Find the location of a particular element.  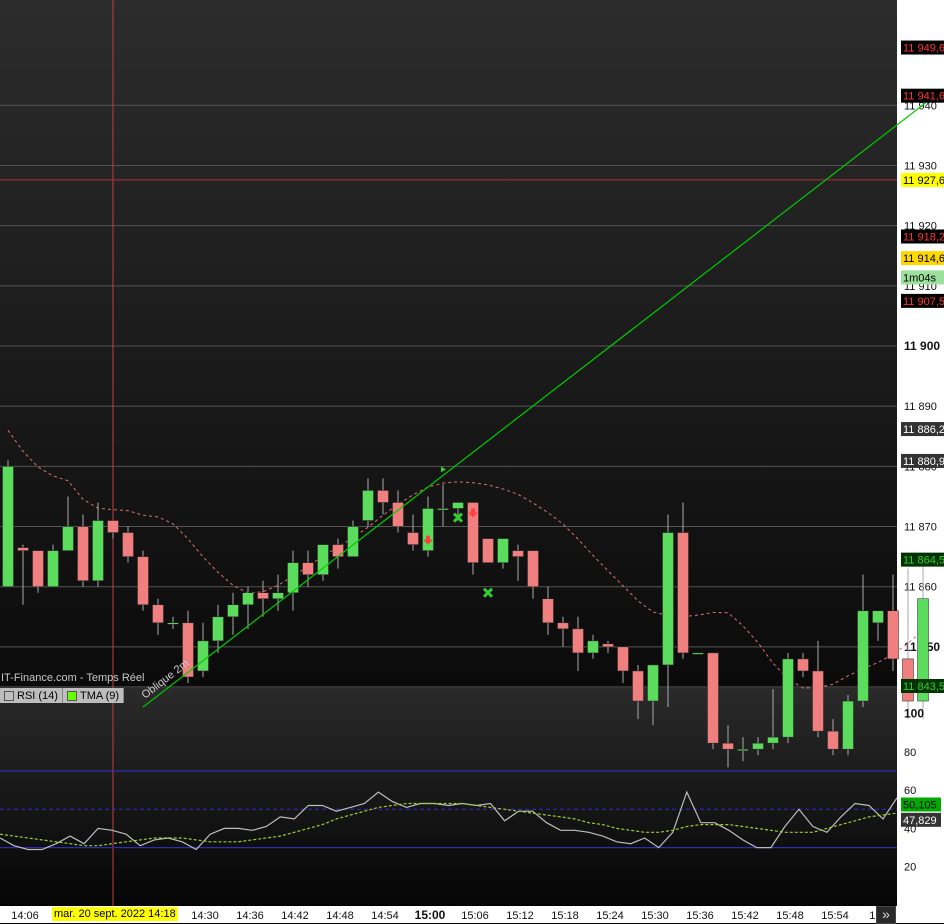

legend-rsi: RSI (14) is located at coordinates (31, 695).